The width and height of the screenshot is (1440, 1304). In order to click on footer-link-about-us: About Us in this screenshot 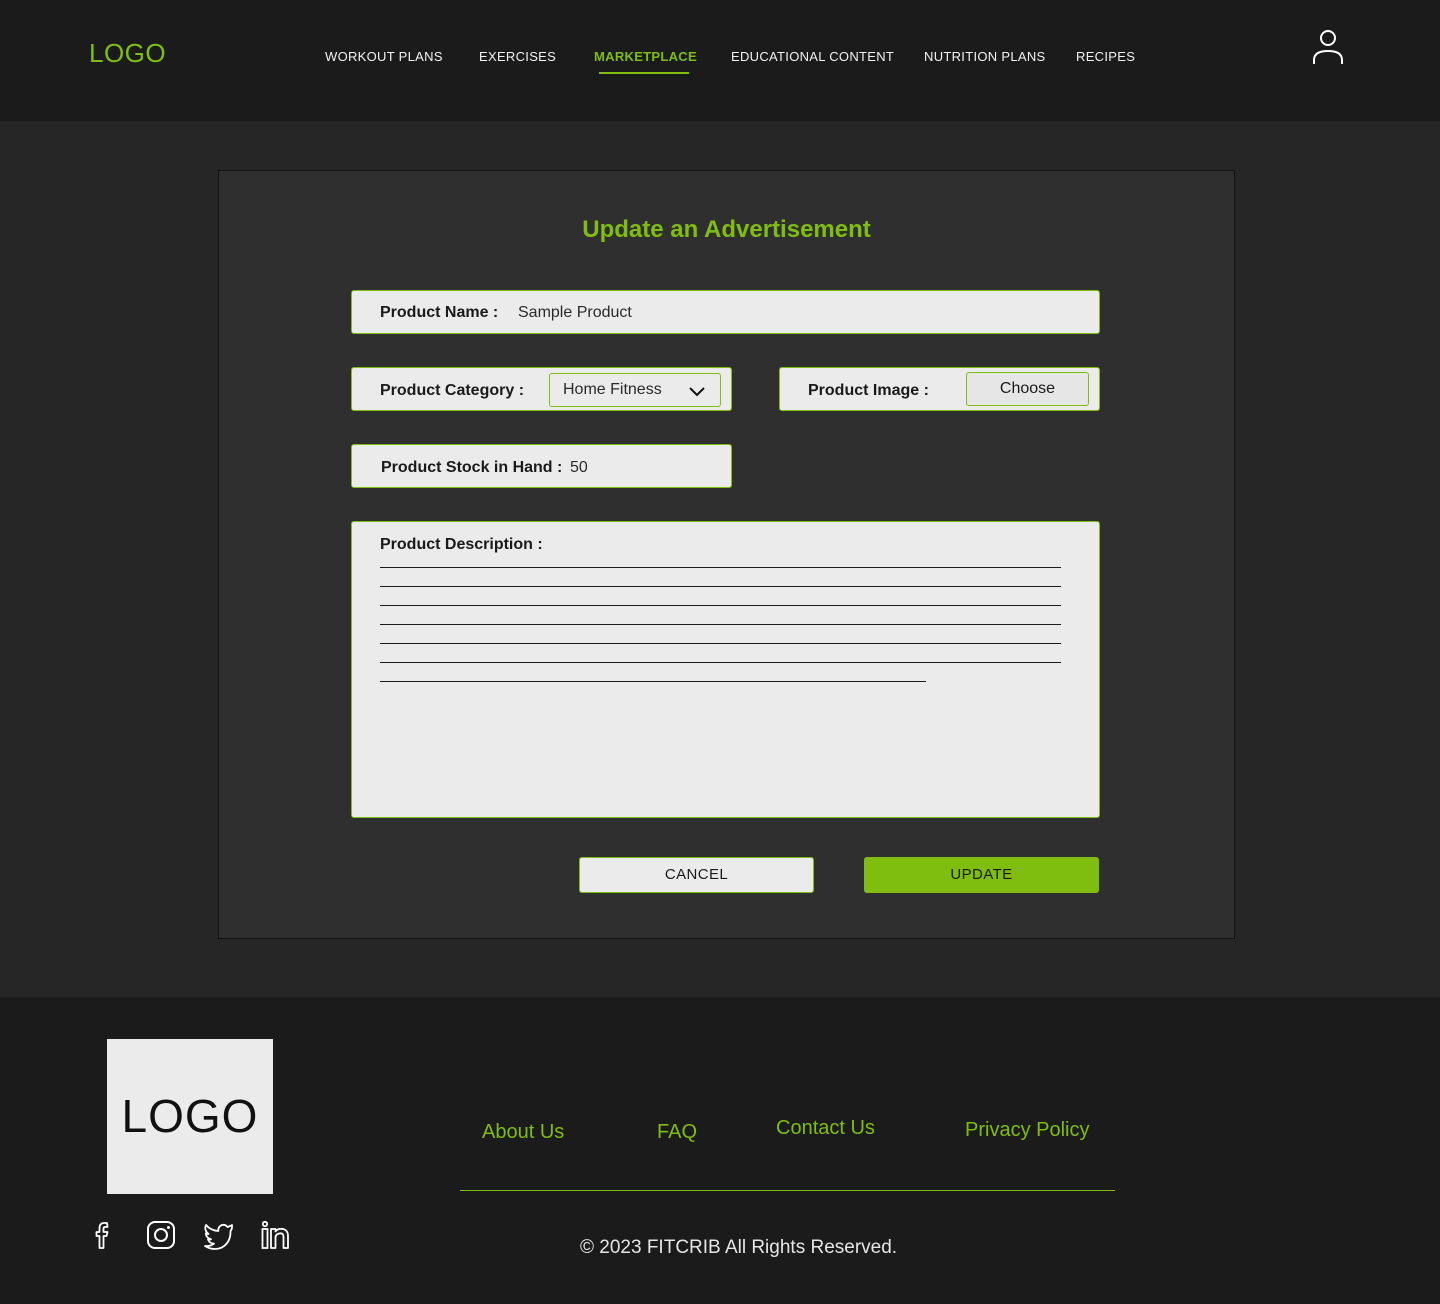, I will do `click(523, 1132)`.